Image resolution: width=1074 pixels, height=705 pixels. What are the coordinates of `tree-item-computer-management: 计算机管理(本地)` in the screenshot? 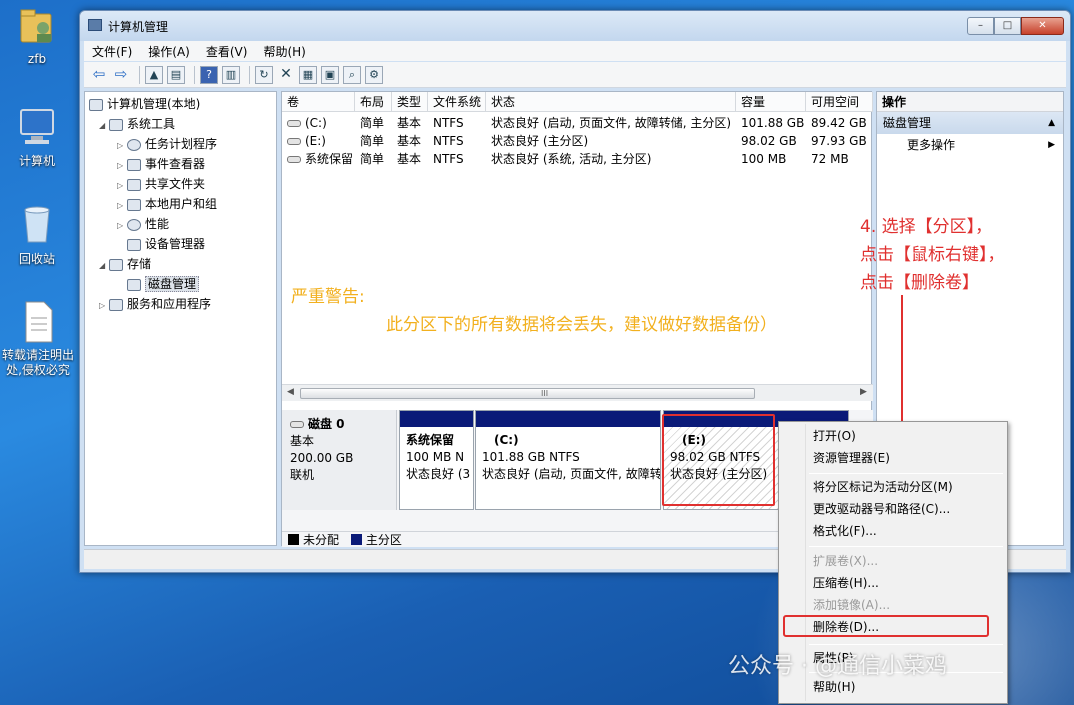 It's located at (144, 104).